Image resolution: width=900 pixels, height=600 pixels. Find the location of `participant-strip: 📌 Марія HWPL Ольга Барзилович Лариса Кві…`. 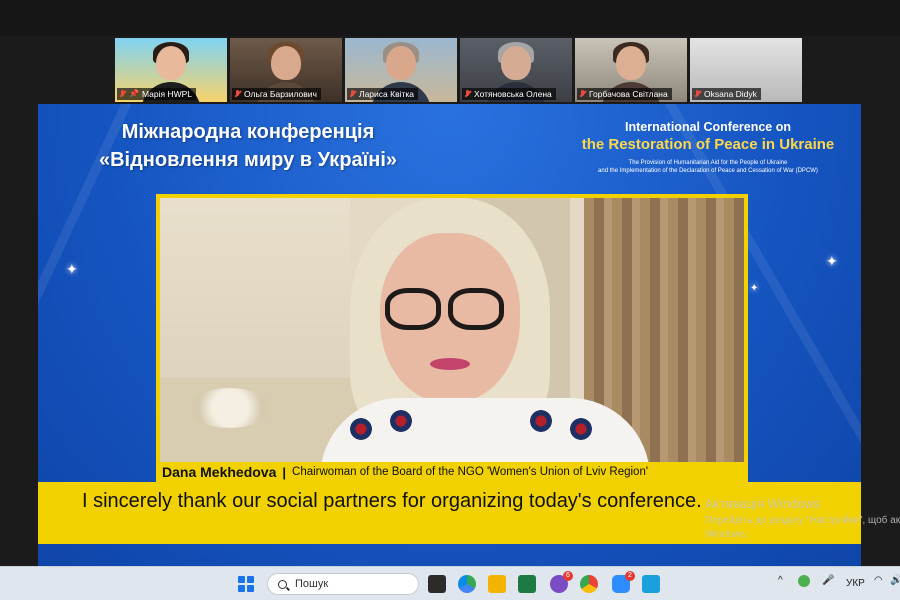

participant-strip: 📌 Марія HWPL Ольга Барзилович Лариса Кві… is located at coordinates (458, 70).